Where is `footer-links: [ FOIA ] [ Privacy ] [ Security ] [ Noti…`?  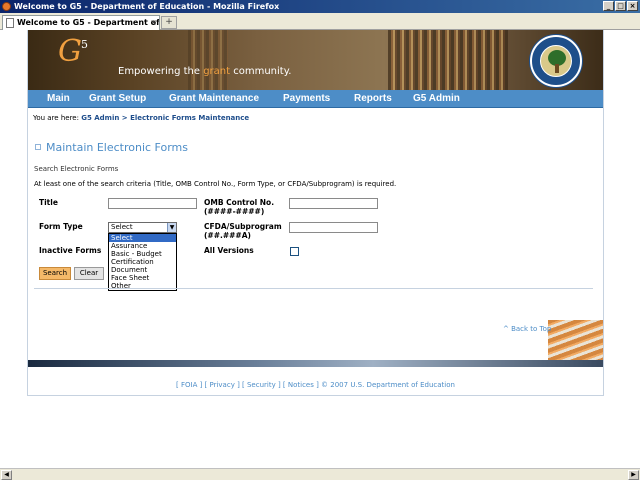
footer-links: [ FOIA ] [ Privacy ] [ Security ] [ Noti… is located at coordinates (315, 385).